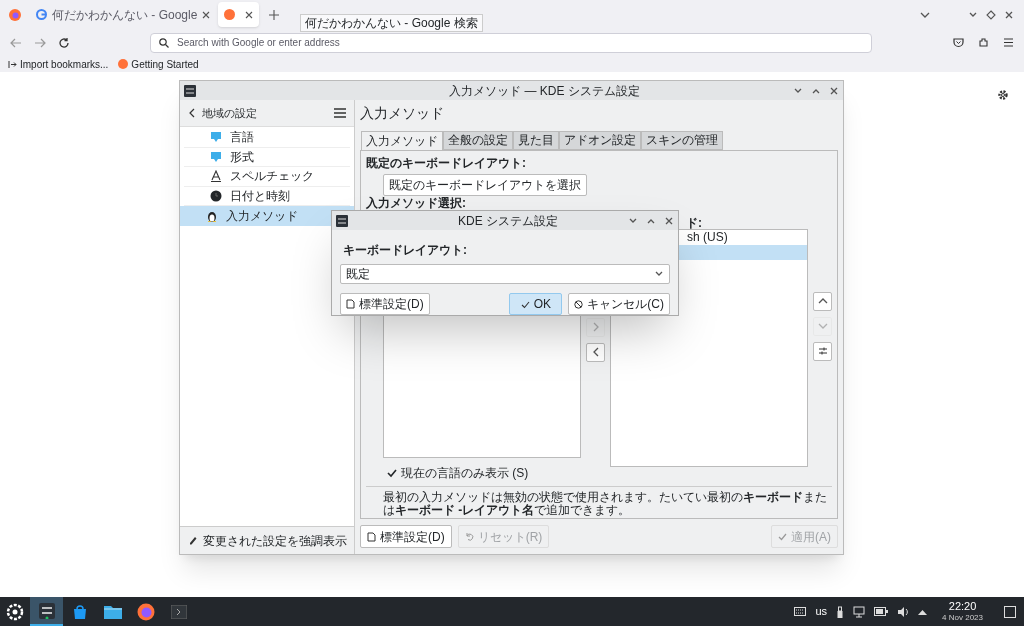  What do you see at coordinates (267, 540) in the screenshot?
I see `highlight-changes-button: 変更された設定を強調表示` at bounding box center [267, 540].